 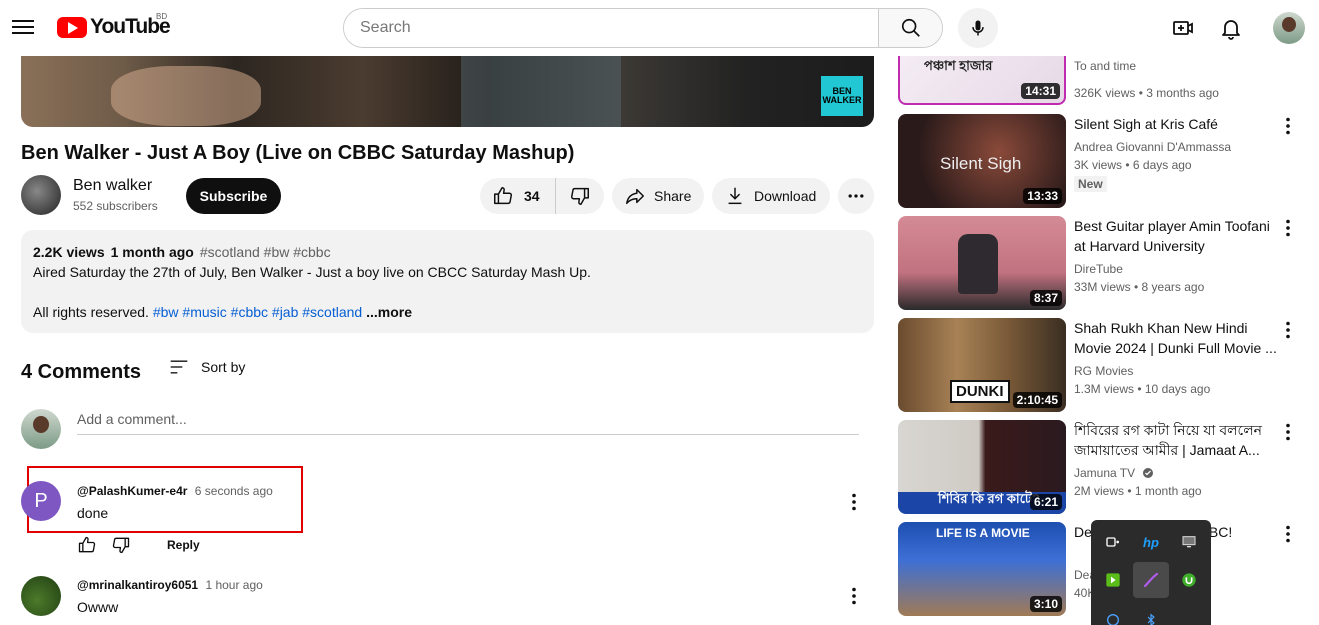 What do you see at coordinates (503, 196) in the screenshot?
I see `thumbs-up-icon` at bounding box center [503, 196].